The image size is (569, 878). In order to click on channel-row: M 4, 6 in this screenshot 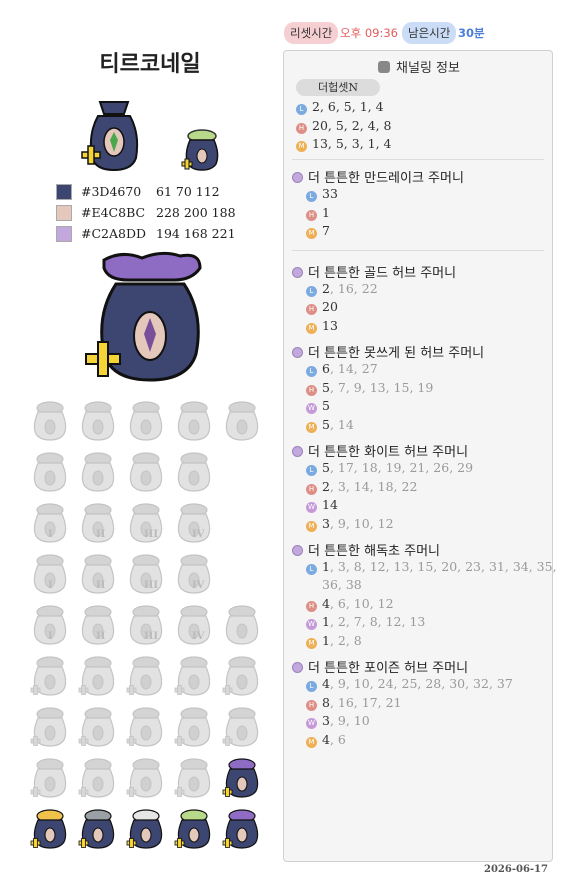, I will do `click(326, 740)`.